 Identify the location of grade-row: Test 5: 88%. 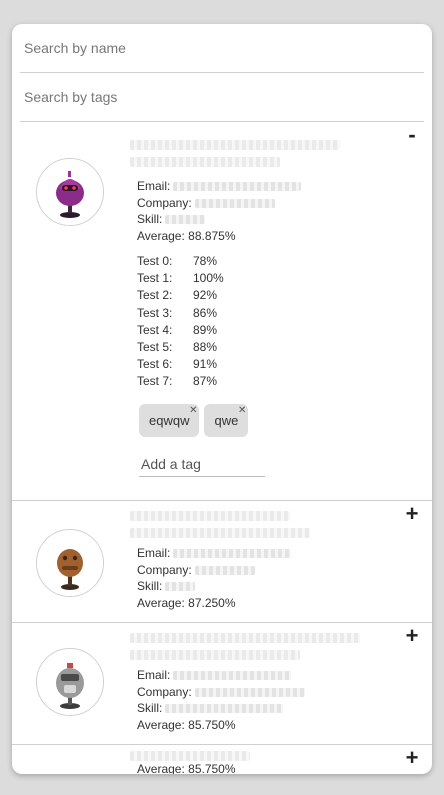
(177, 347).